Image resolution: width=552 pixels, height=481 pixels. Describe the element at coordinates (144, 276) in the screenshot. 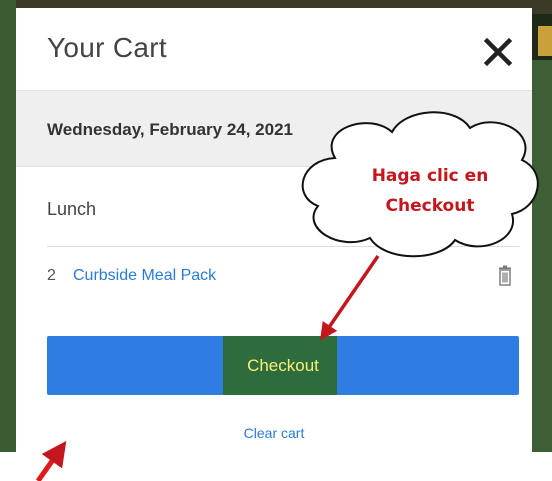

I see `item-name-link: Curbside Meal Pack` at that location.